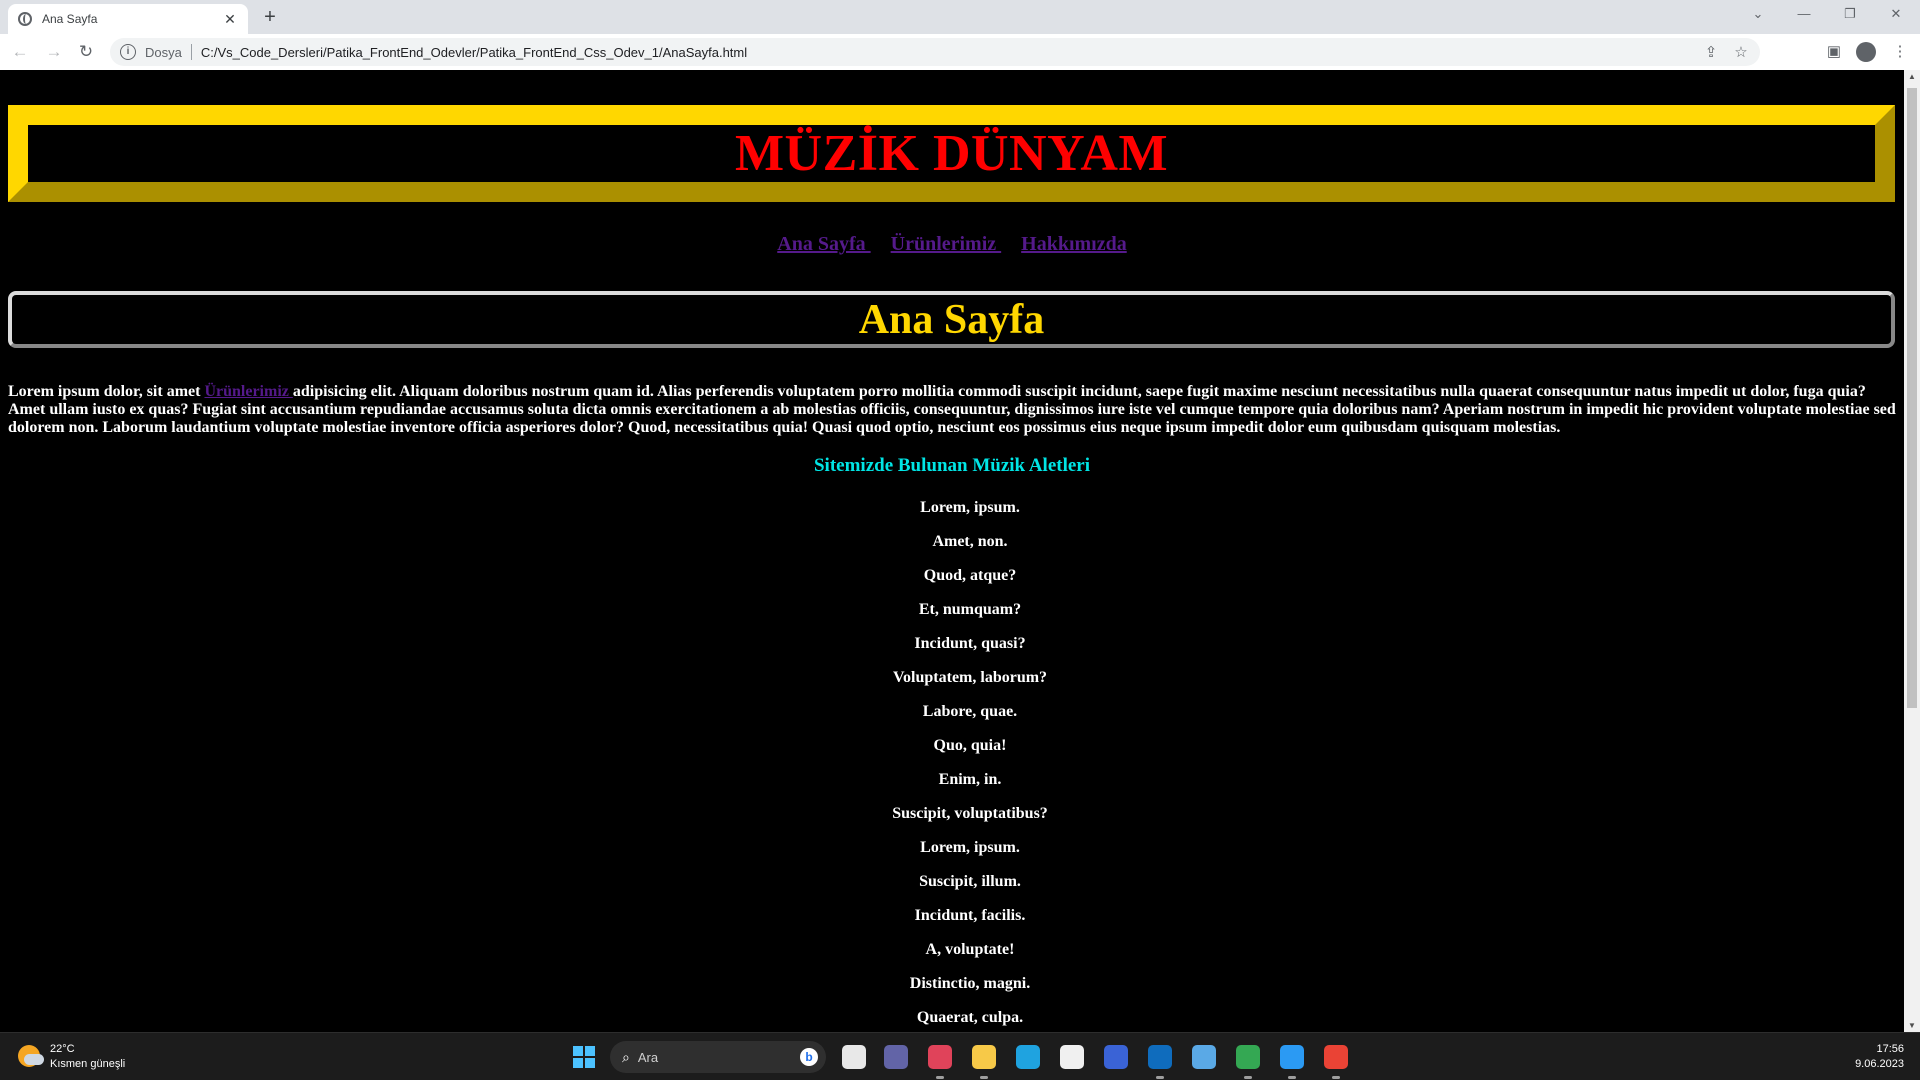 This screenshot has height=1080, width=1920. What do you see at coordinates (1900, 51) in the screenshot?
I see `menu-icon: ⋮` at bounding box center [1900, 51].